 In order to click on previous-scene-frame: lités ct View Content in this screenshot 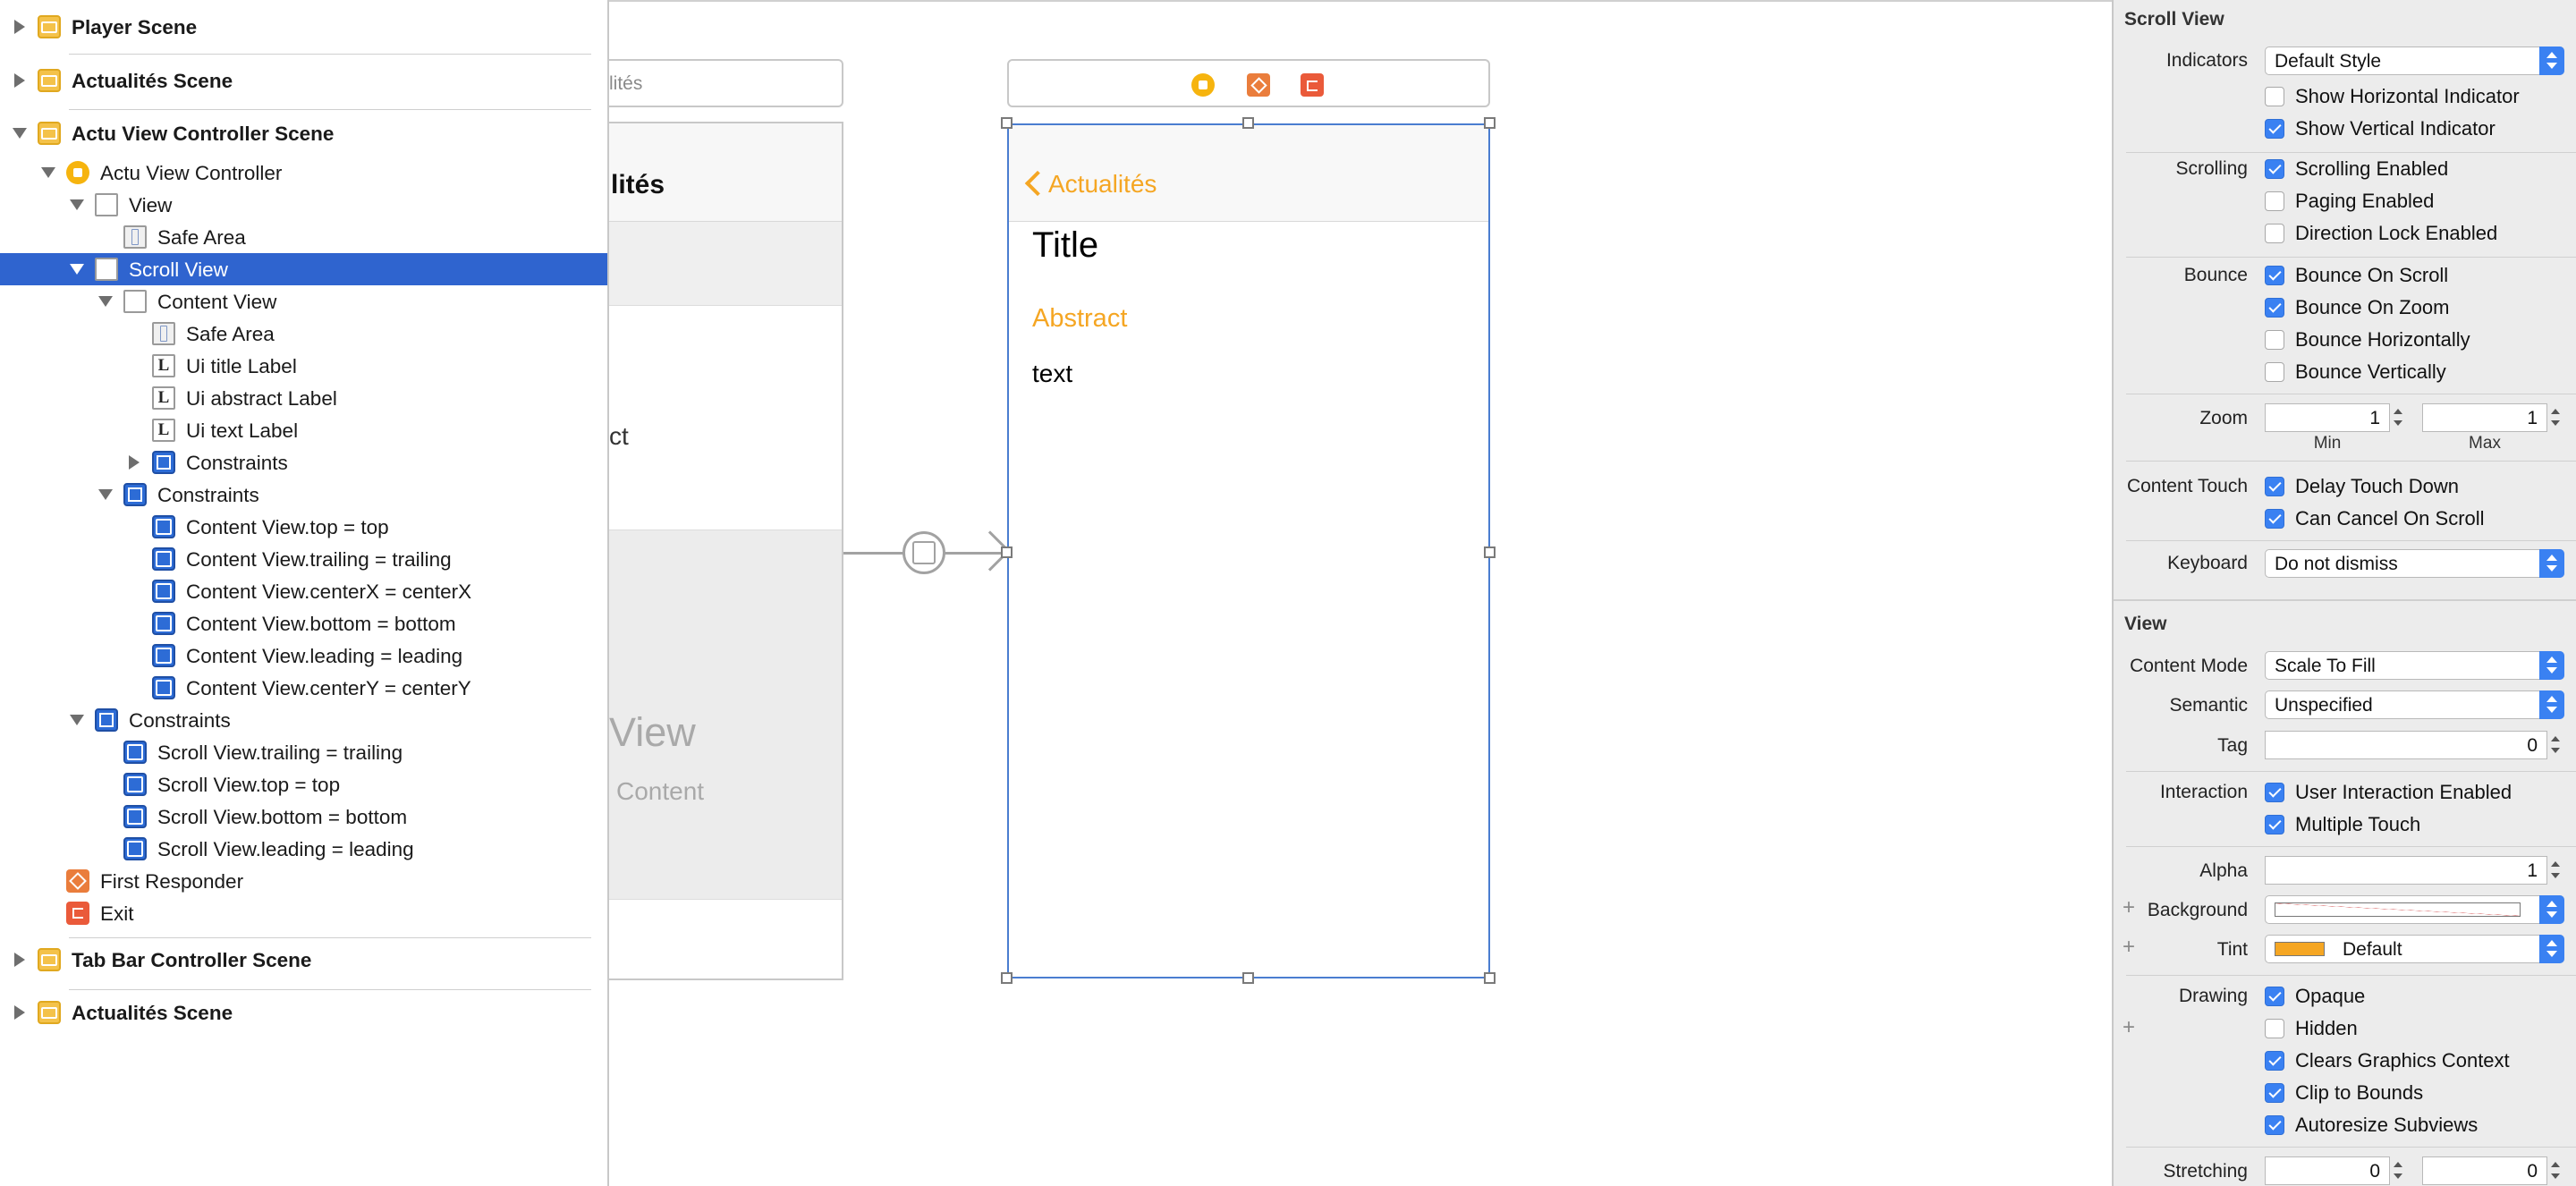, I will do `click(726, 551)`.